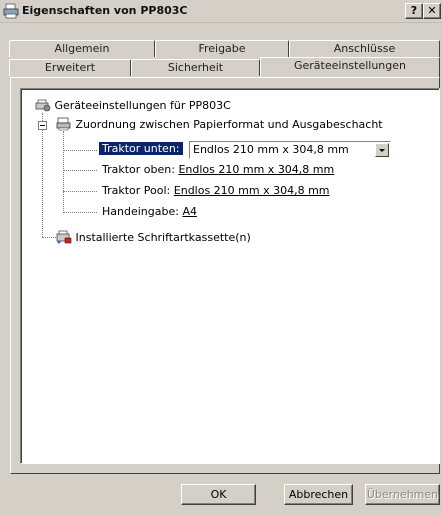 The width and height of the screenshot is (442, 515). I want to click on tab-sicherheit: Sicherheit, so click(195, 67).